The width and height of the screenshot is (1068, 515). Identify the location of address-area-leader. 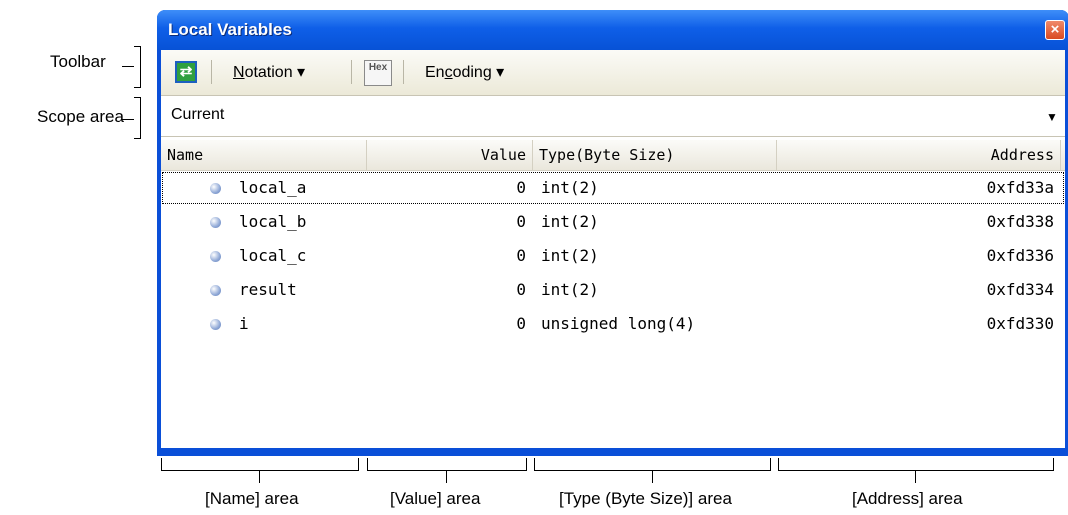
(915, 477).